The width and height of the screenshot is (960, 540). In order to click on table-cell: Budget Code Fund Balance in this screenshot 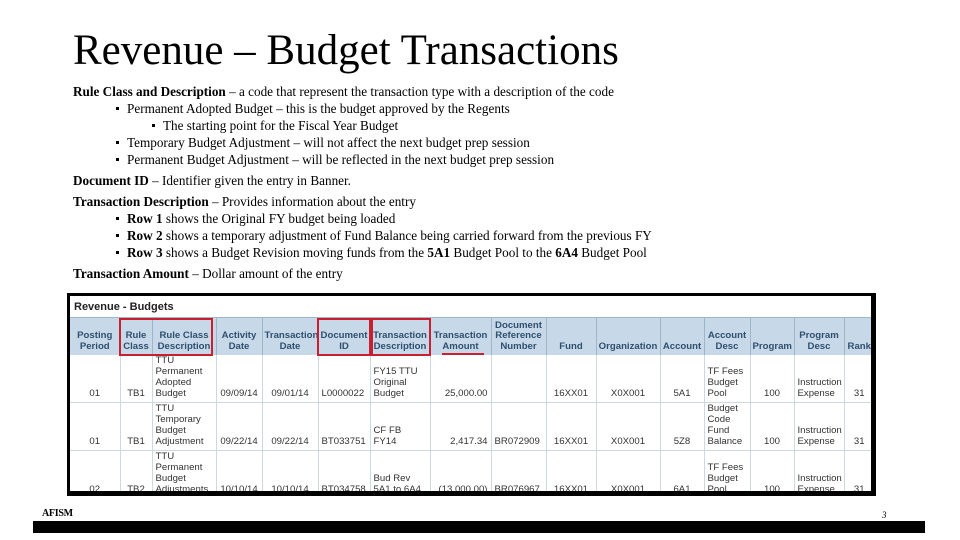, I will do `click(726, 426)`.